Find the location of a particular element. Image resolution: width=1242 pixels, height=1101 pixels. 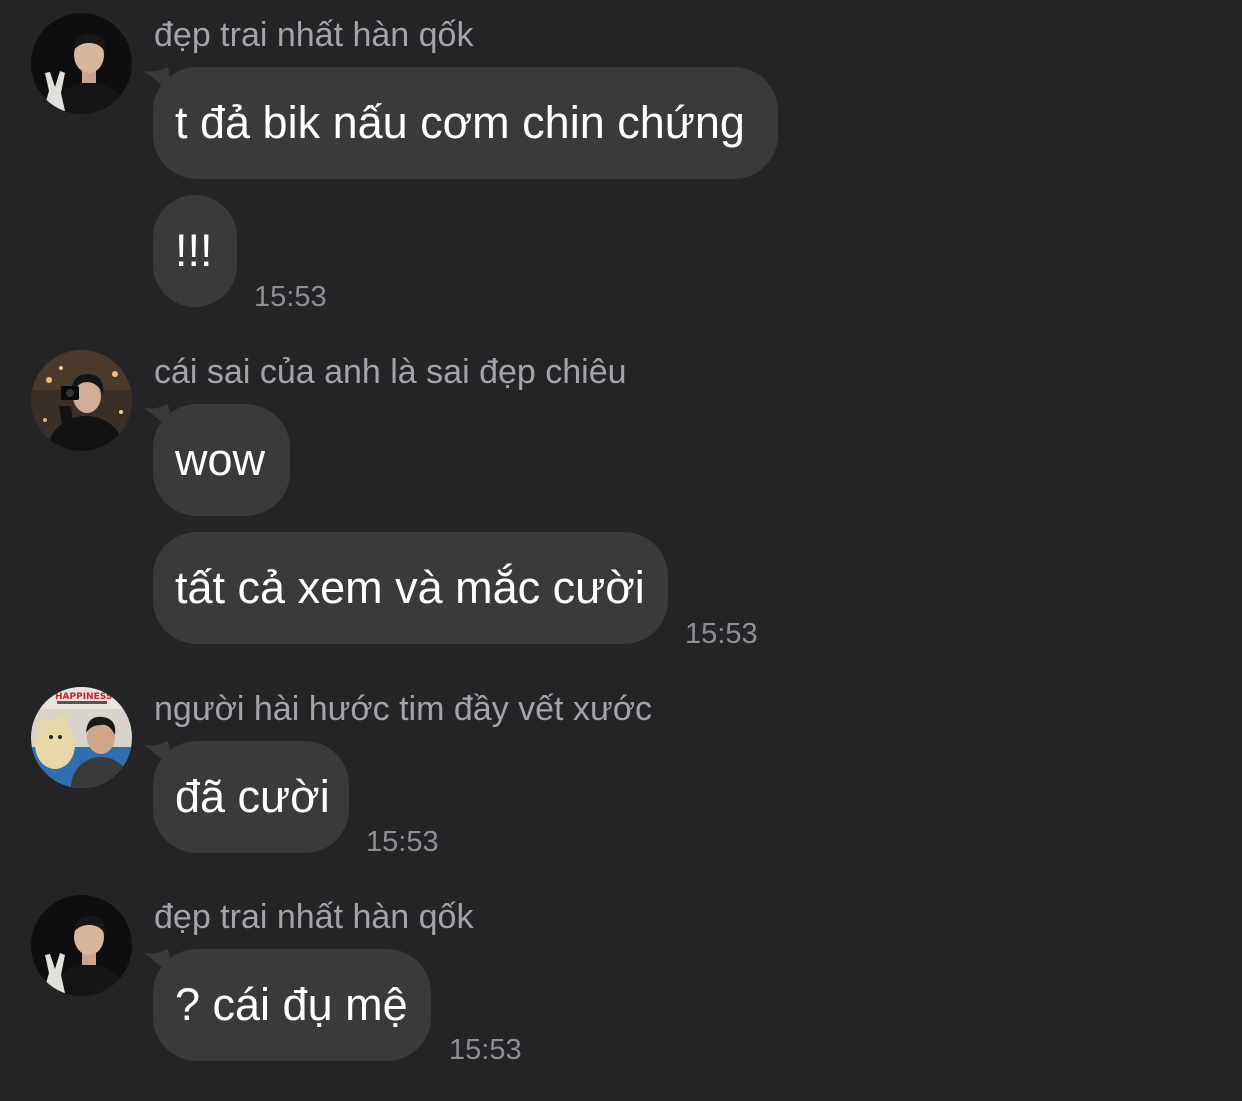

avatar: HAPPINESS is located at coordinates (81, 737).